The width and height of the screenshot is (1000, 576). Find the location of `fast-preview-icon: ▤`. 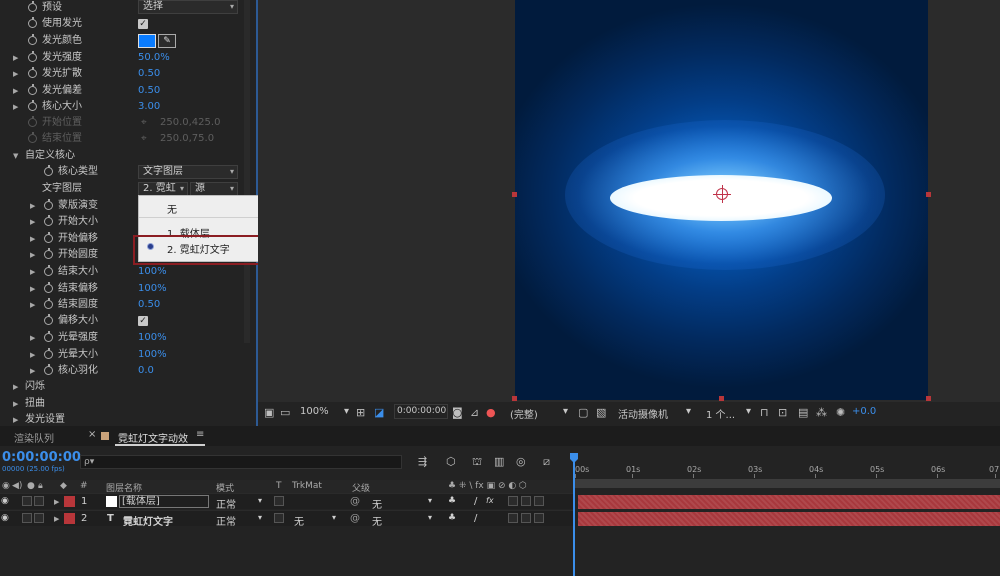

fast-preview-icon: ▤ is located at coordinates (803, 412).